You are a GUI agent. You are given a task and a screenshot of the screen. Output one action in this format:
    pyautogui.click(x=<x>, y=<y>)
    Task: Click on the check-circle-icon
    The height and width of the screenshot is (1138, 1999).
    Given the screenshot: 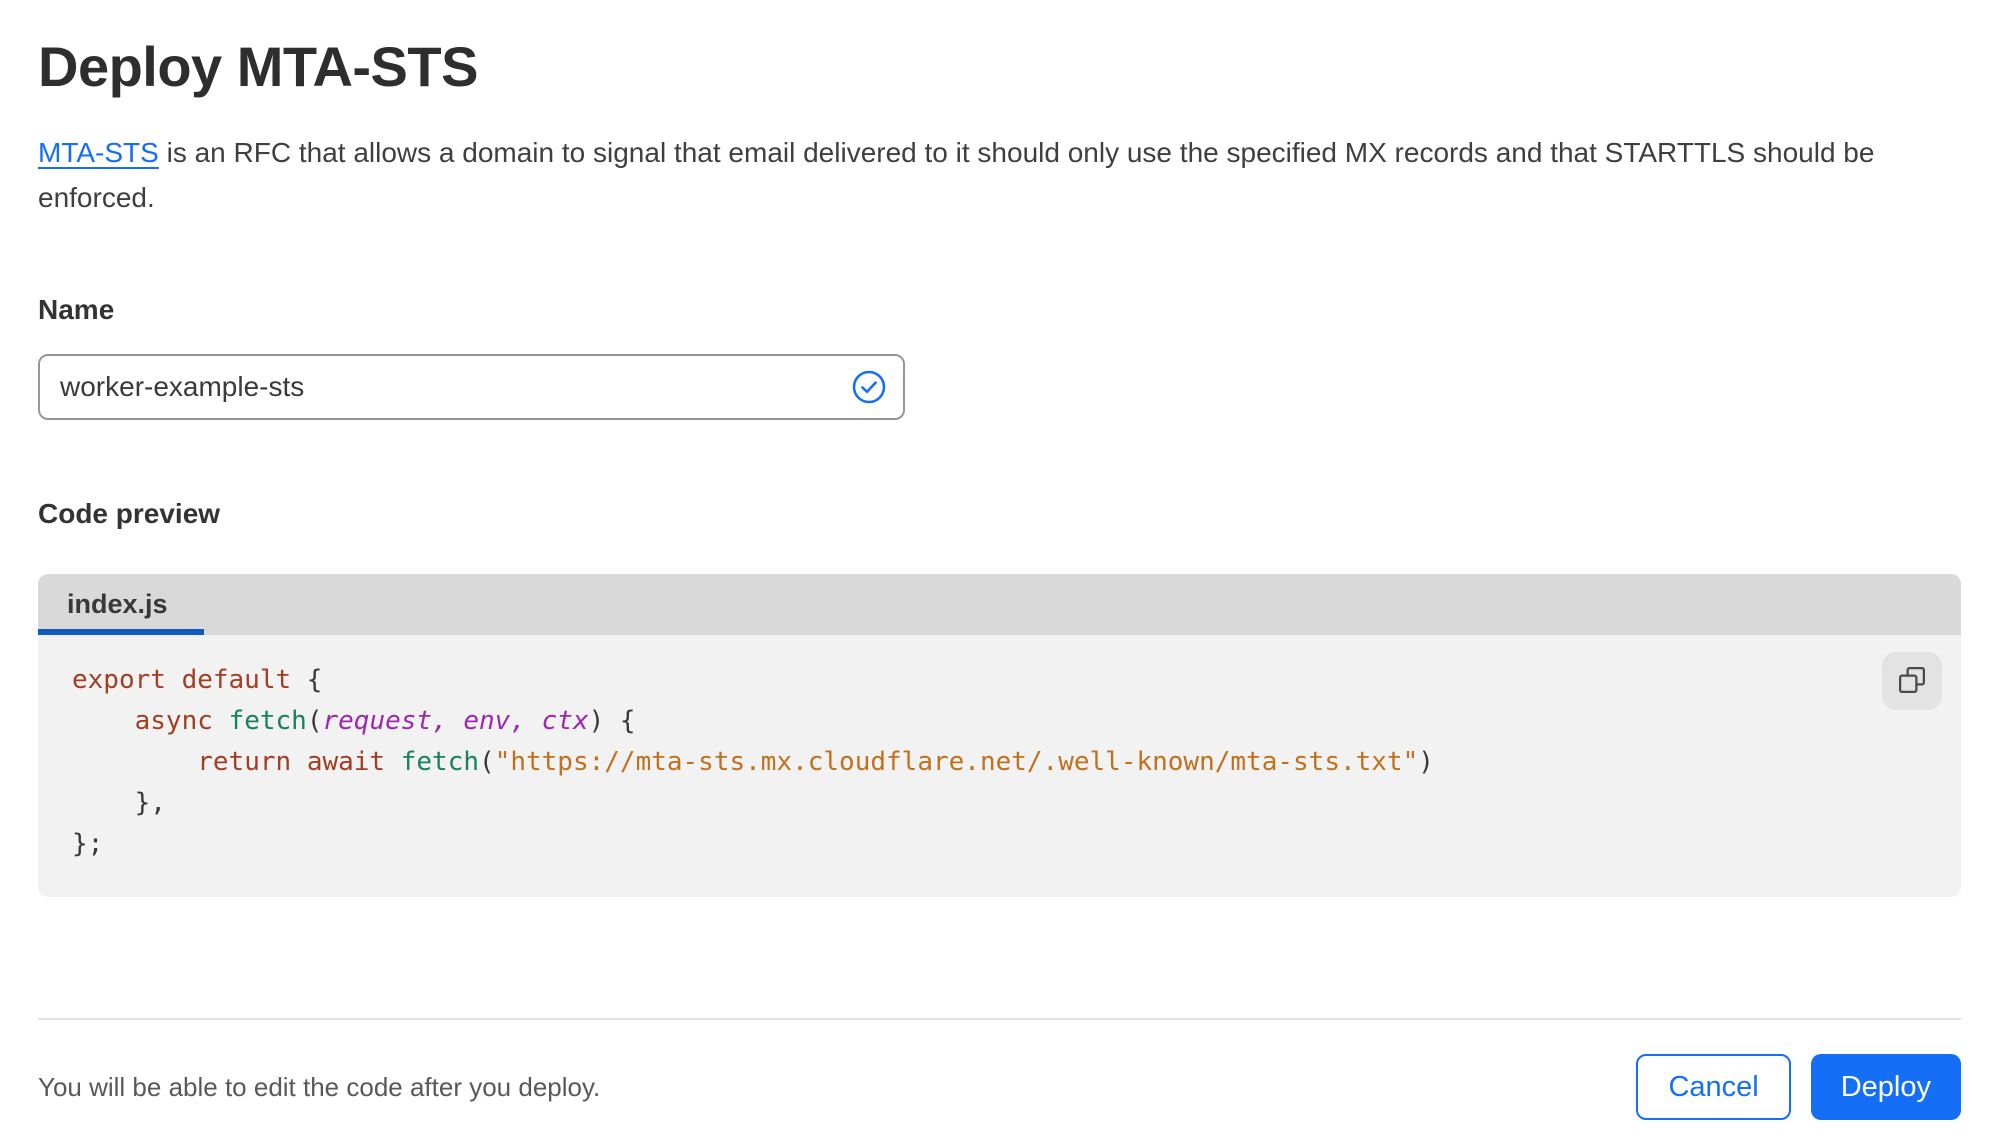 What is the action you would take?
    pyautogui.click(x=869, y=387)
    